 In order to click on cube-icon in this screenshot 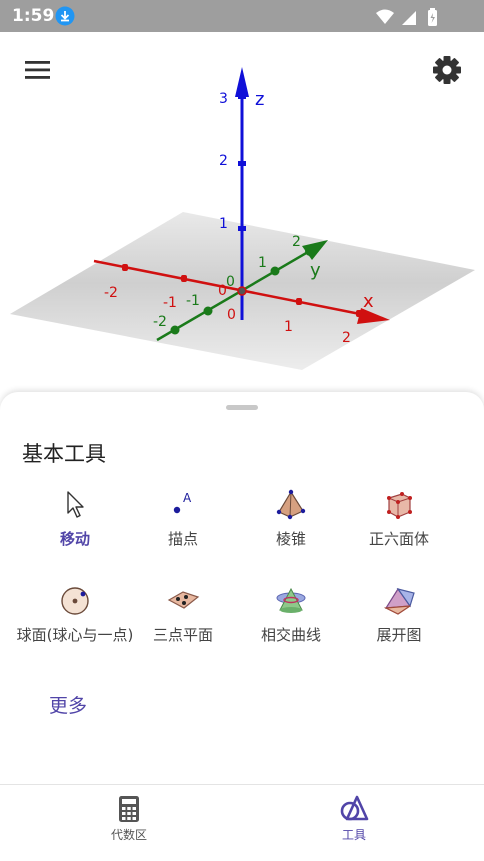, I will do `click(399, 505)`.